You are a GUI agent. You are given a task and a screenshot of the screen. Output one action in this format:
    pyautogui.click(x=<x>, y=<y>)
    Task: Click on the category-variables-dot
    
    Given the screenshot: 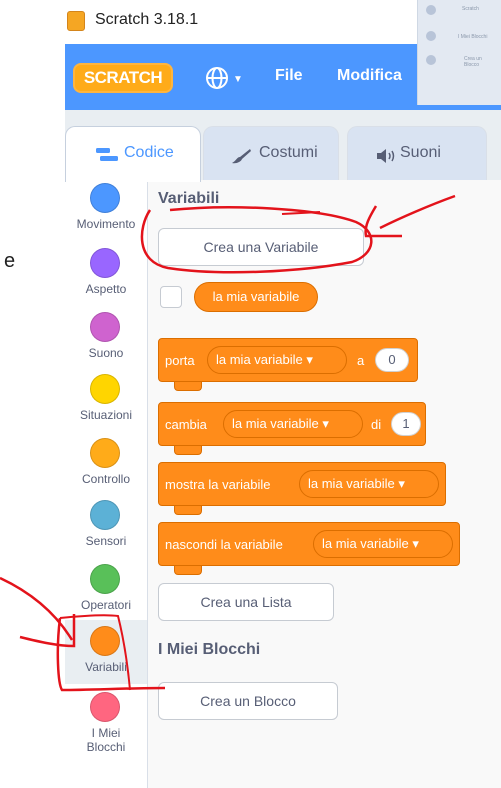 What is the action you would take?
    pyautogui.click(x=105, y=641)
    